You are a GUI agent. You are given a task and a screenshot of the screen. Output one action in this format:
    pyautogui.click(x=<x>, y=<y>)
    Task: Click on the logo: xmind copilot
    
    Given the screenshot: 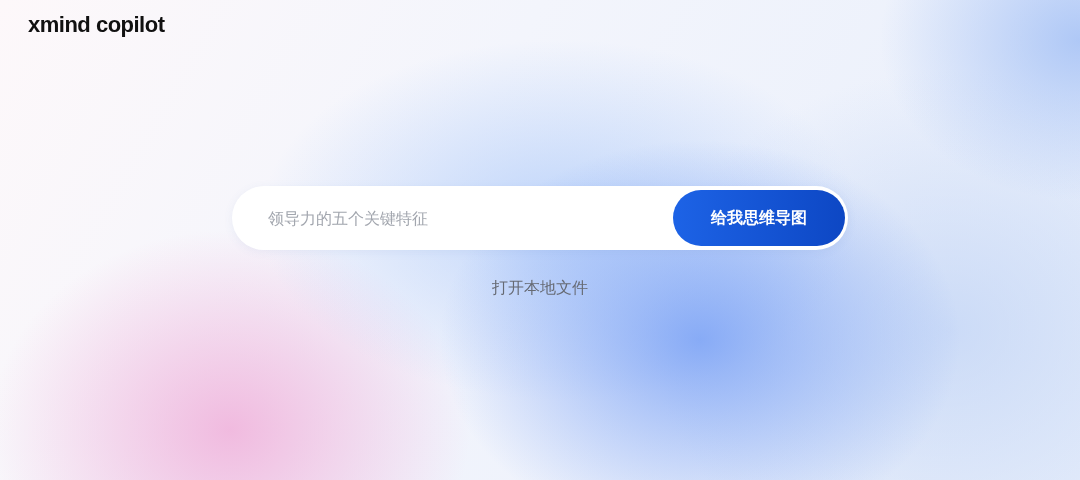 What is the action you would take?
    pyautogui.click(x=96, y=24)
    